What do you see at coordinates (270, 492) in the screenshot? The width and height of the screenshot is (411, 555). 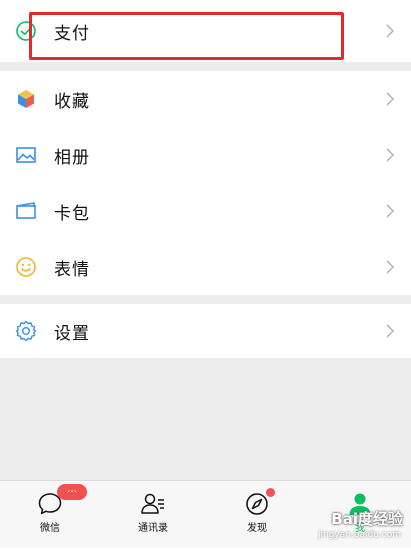 I see `new-indicator-dot` at bounding box center [270, 492].